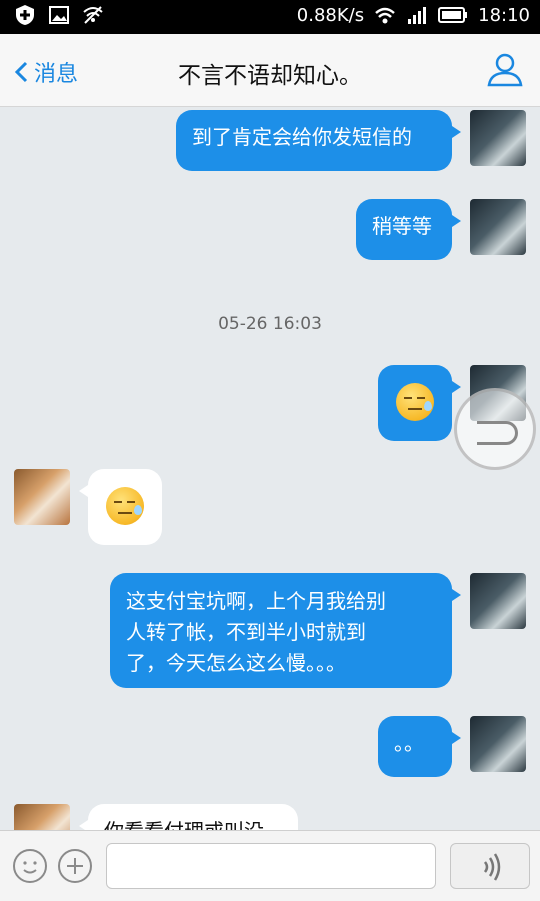  Describe the element at coordinates (402, 226) in the screenshot. I see `message-text: 稍等等` at that location.